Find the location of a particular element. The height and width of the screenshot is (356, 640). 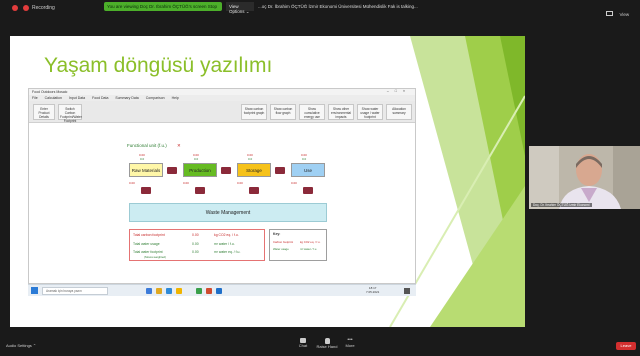

recording-icon is located at coordinates (26, 8).